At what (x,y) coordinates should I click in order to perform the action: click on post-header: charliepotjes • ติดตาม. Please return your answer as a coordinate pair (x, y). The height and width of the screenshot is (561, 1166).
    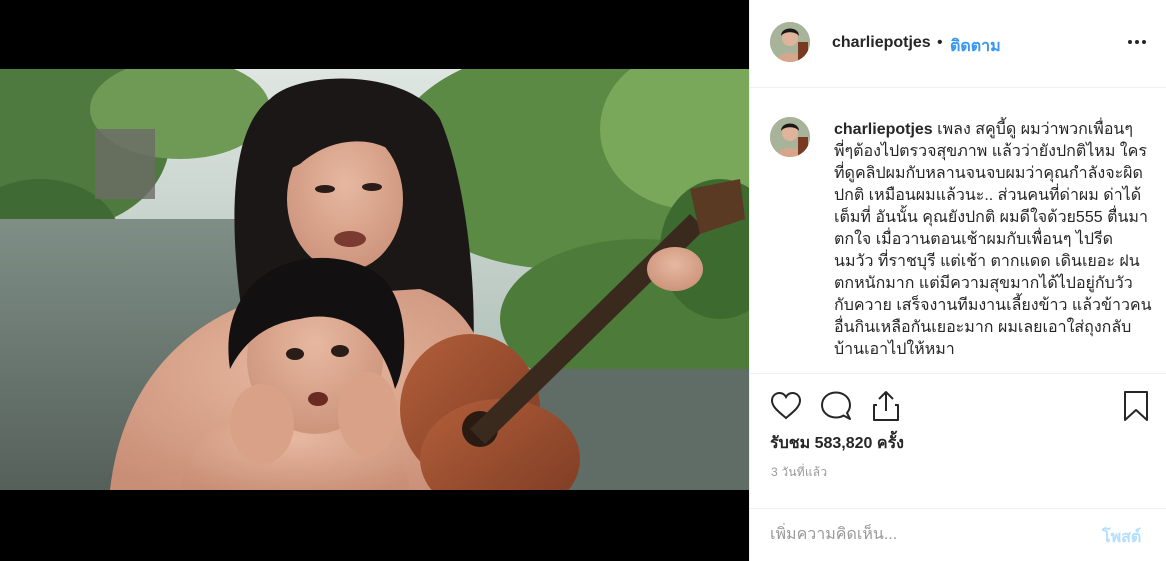
    Looking at the image, I should click on (958, 44).